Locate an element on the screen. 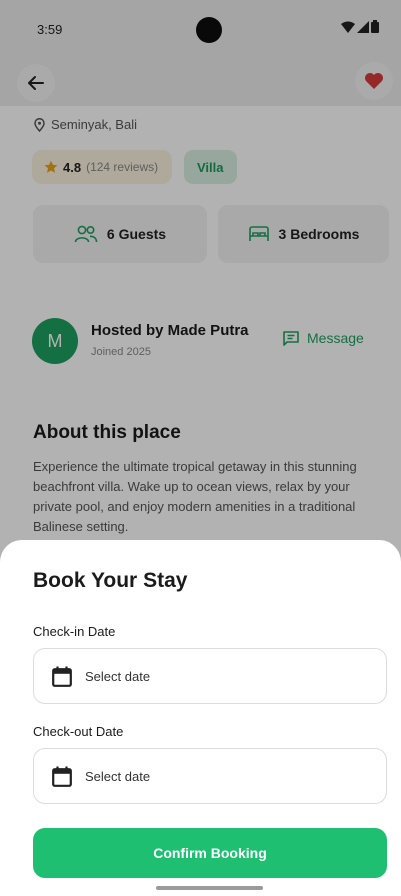 The height and width of the screenshot is (896, 401). checkin-label: Check-in Date is located at coordinates (74, 631).